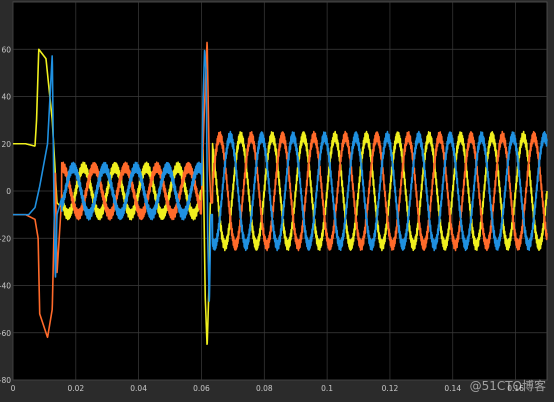 This screenshot has height=402, width=554. What do you see at coordinates (327, 388) in the screenshot?
I see `x-tick-label-5: 0.1` at bounding box center [327, 388].